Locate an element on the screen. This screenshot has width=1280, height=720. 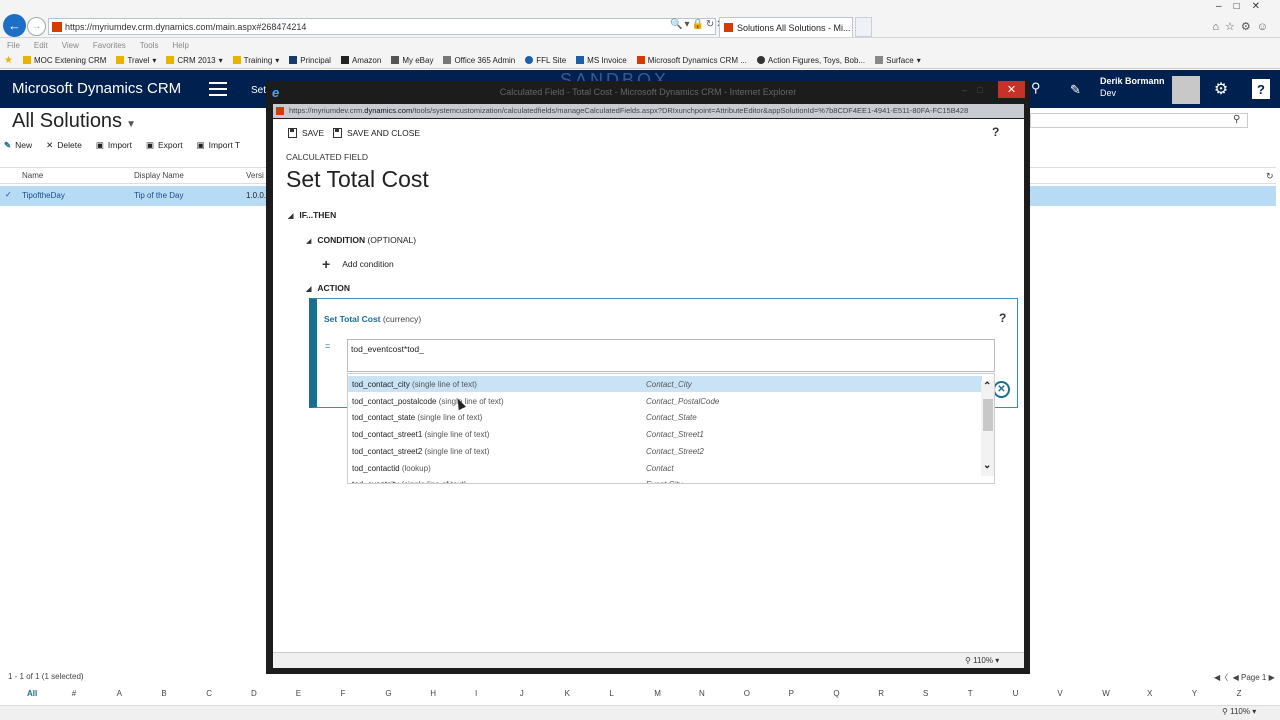
alpha-filter-a: A is located at coordinates (119, 693).